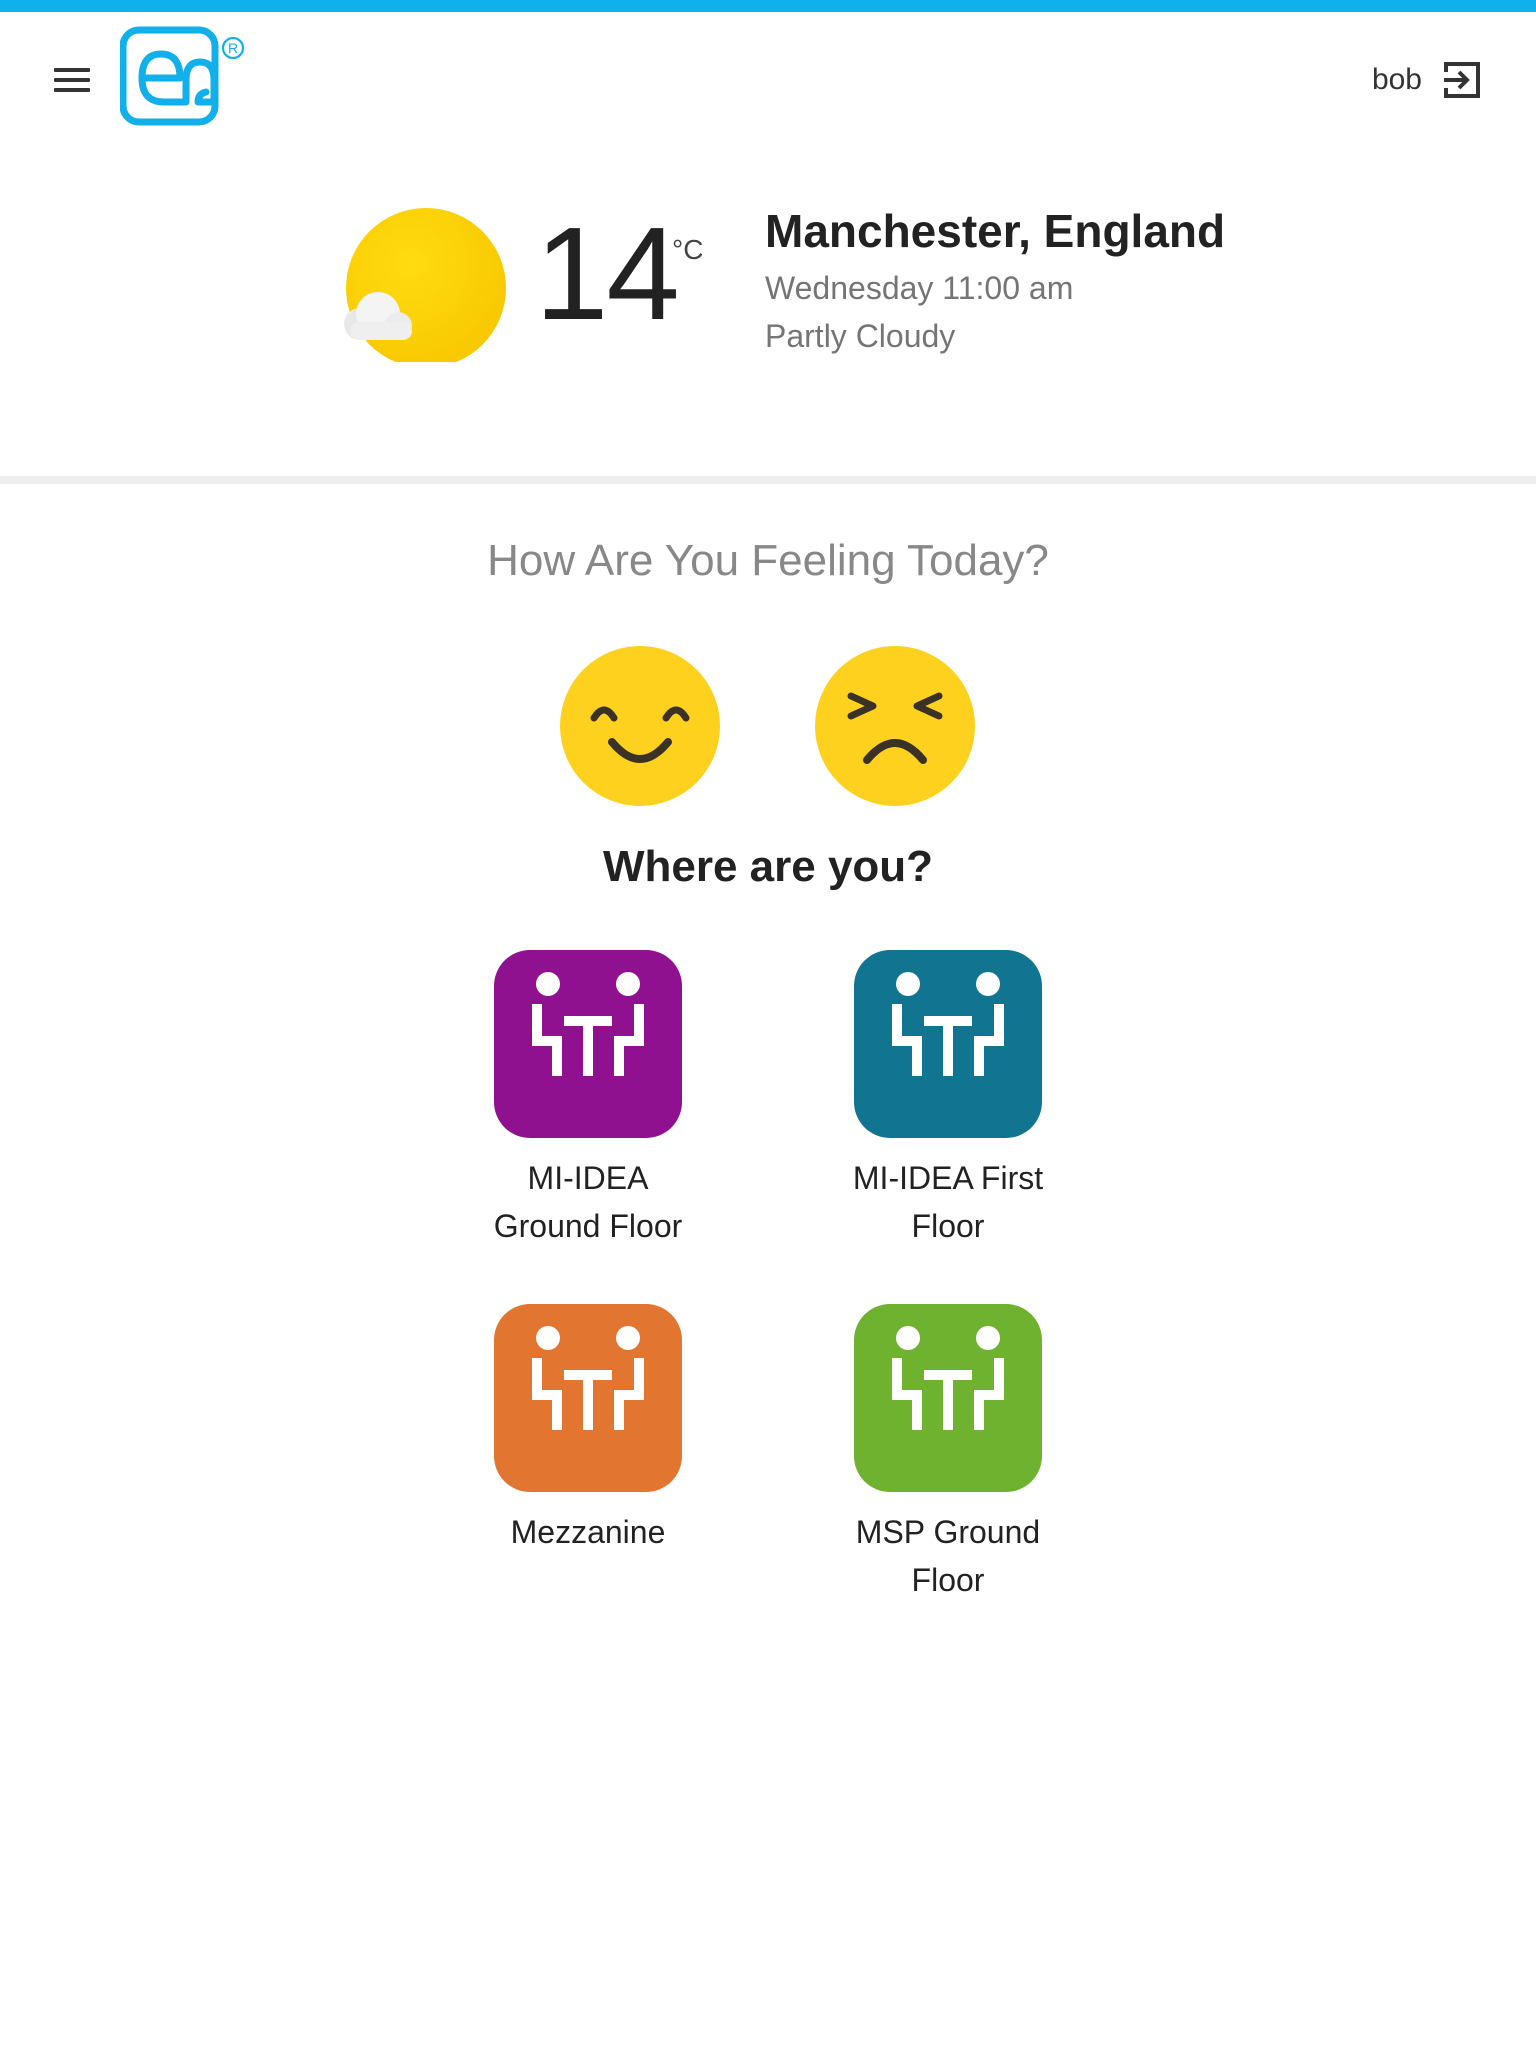 The width and height of the screenshot is (1536, 2048). I want to click on temperature-unit: °C, so click(688, 249).